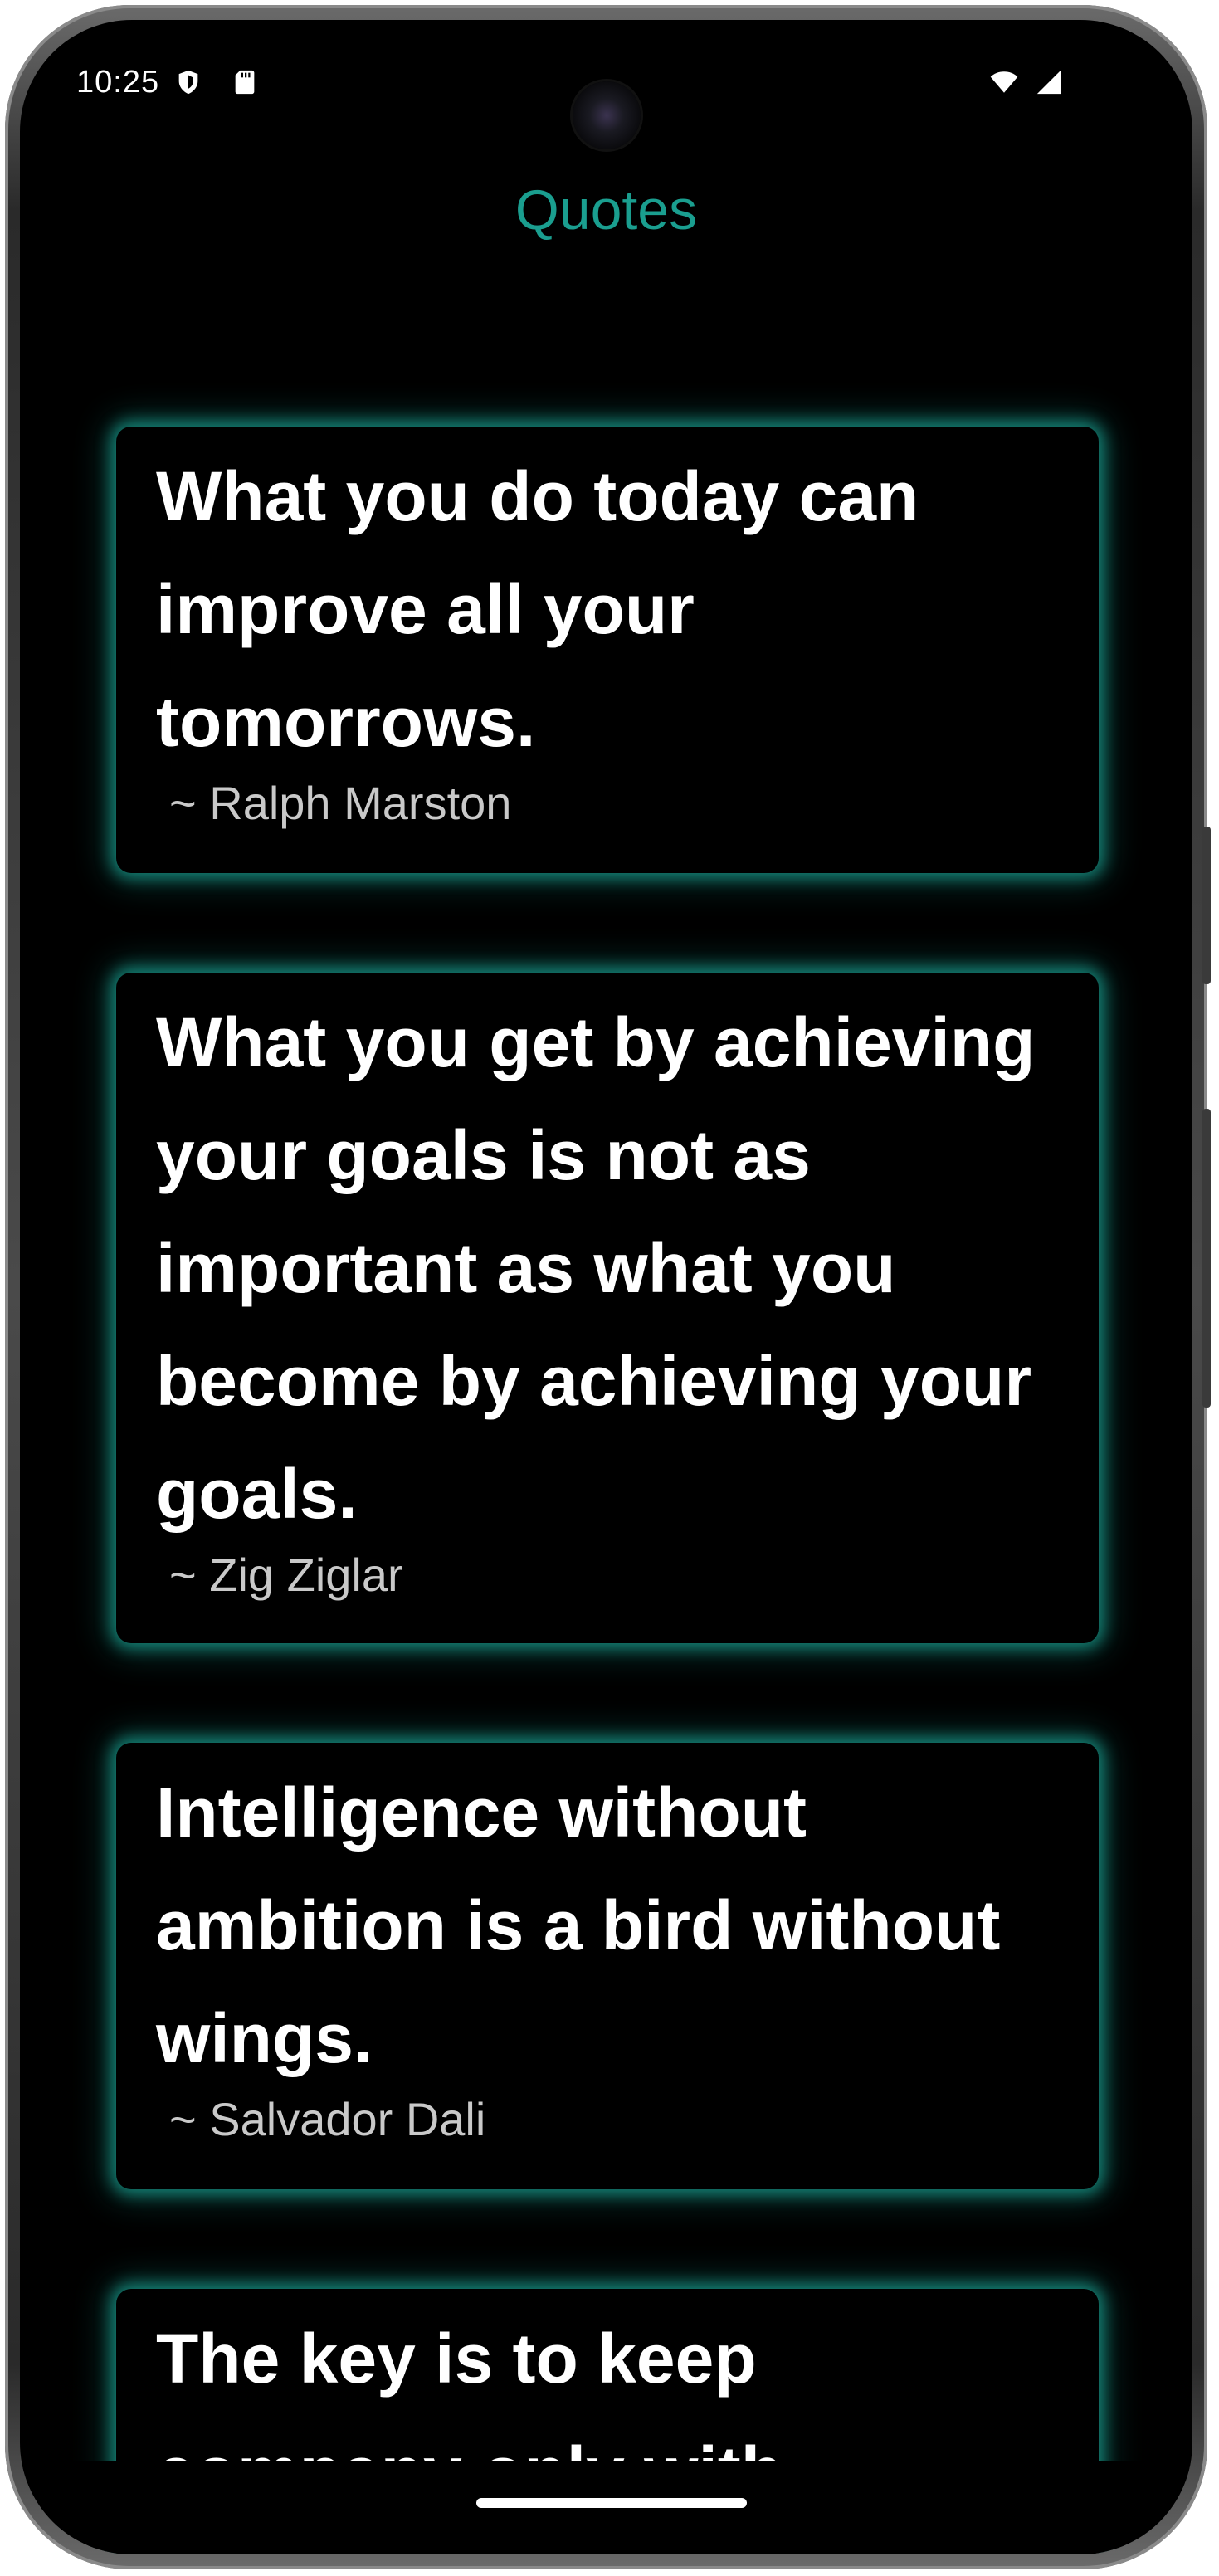 The image size is (1219, 2576). What do you see at coordinates (1207, 906) in the screenshot?
I see `power-button` at bounding box center [1207, 906].